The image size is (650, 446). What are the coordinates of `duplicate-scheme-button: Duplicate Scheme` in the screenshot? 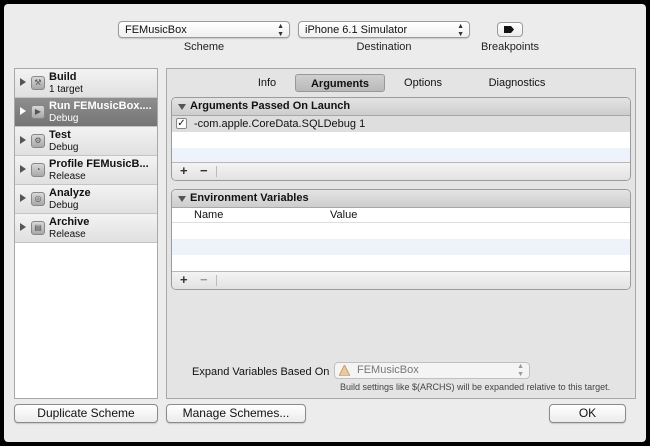 It's located at (86, 413).